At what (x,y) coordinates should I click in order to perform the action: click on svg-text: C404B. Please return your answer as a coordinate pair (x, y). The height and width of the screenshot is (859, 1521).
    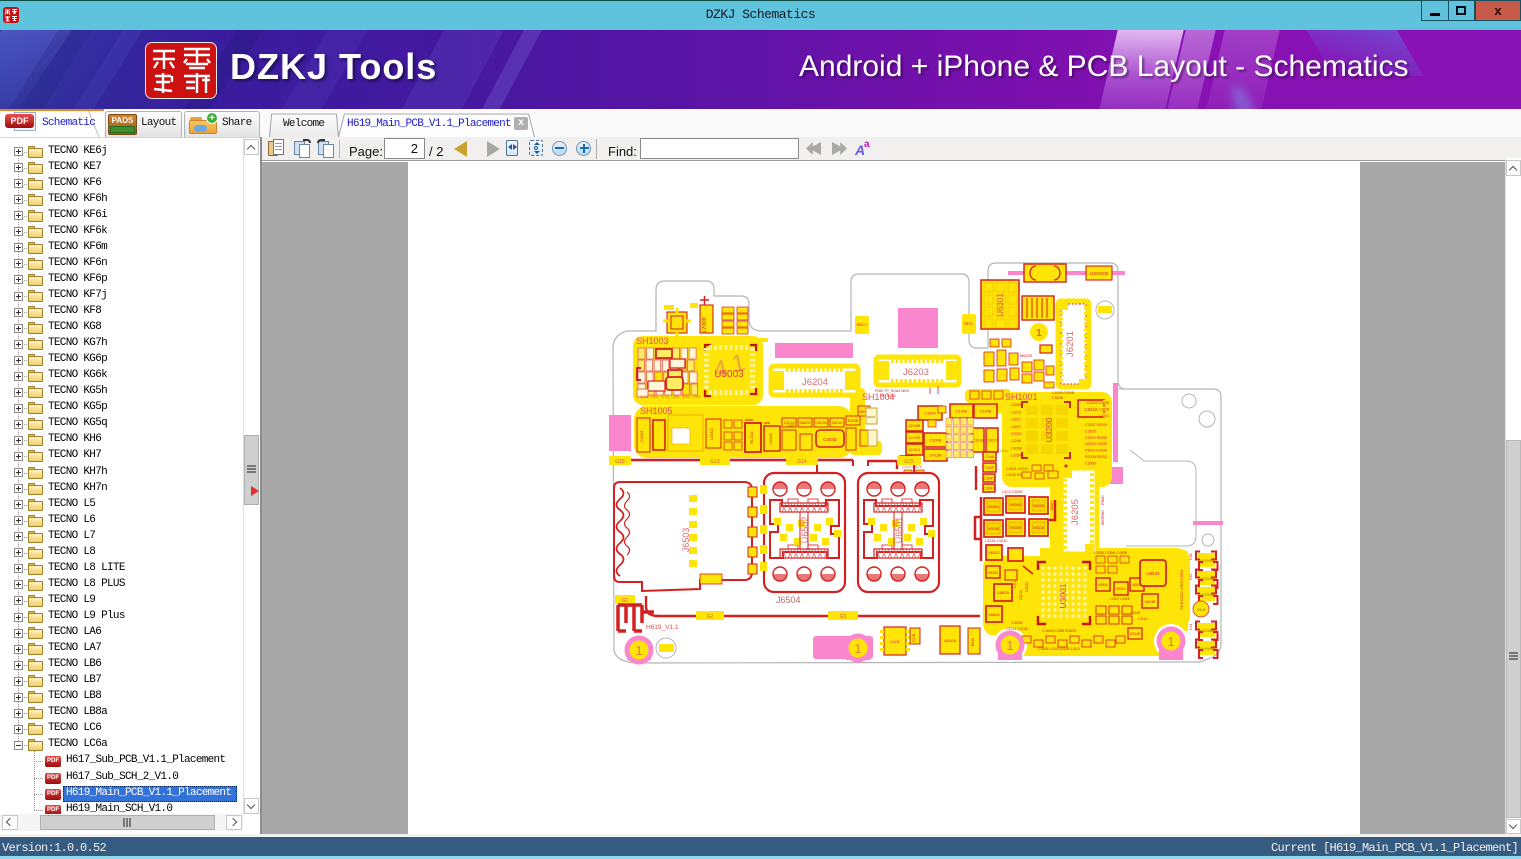
    Looking at the image, I should click on (830, 439).